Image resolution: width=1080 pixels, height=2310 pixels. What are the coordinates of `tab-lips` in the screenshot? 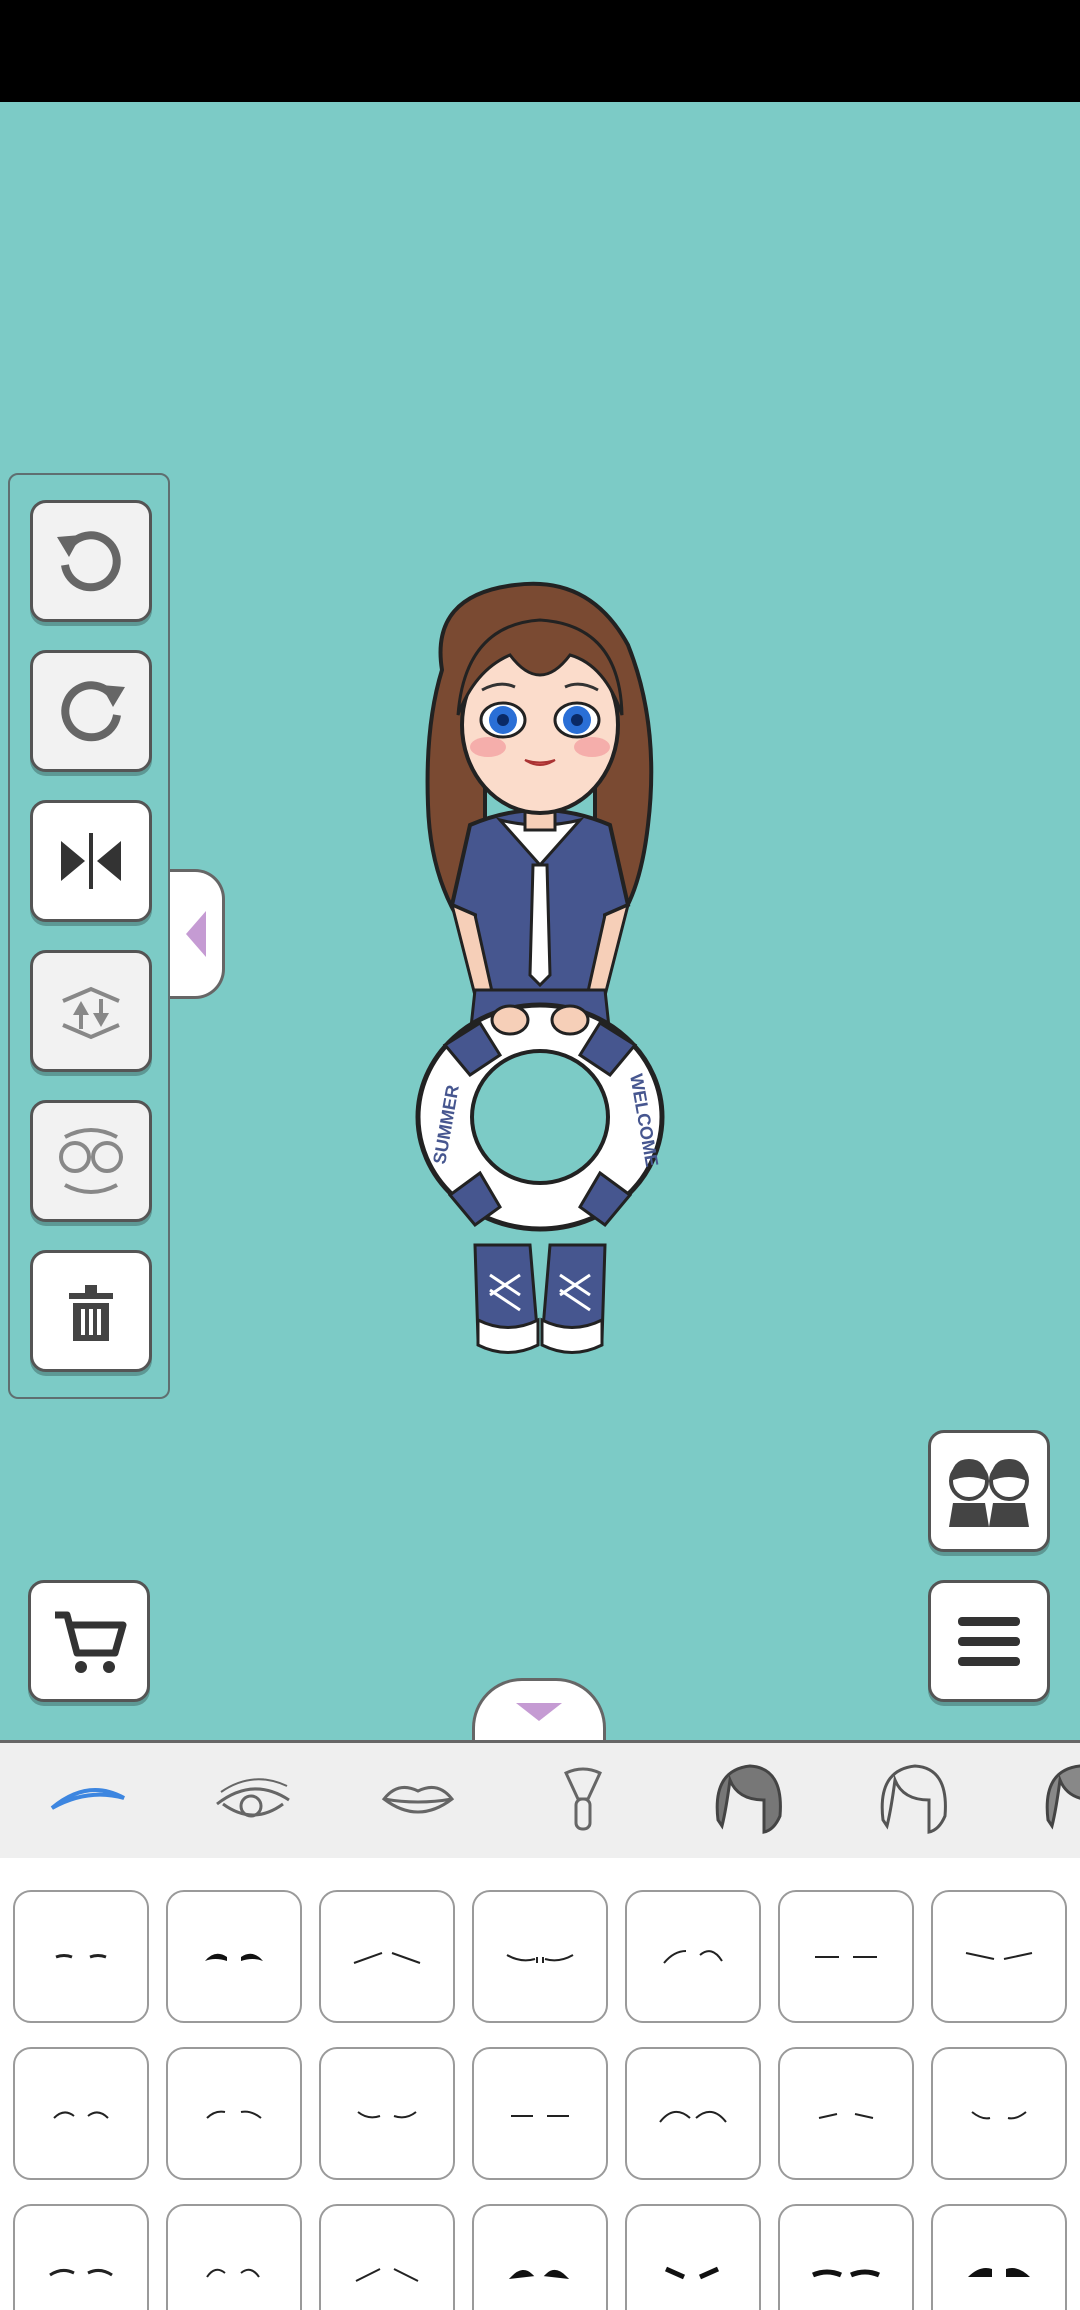 It's located at (418, 1800).